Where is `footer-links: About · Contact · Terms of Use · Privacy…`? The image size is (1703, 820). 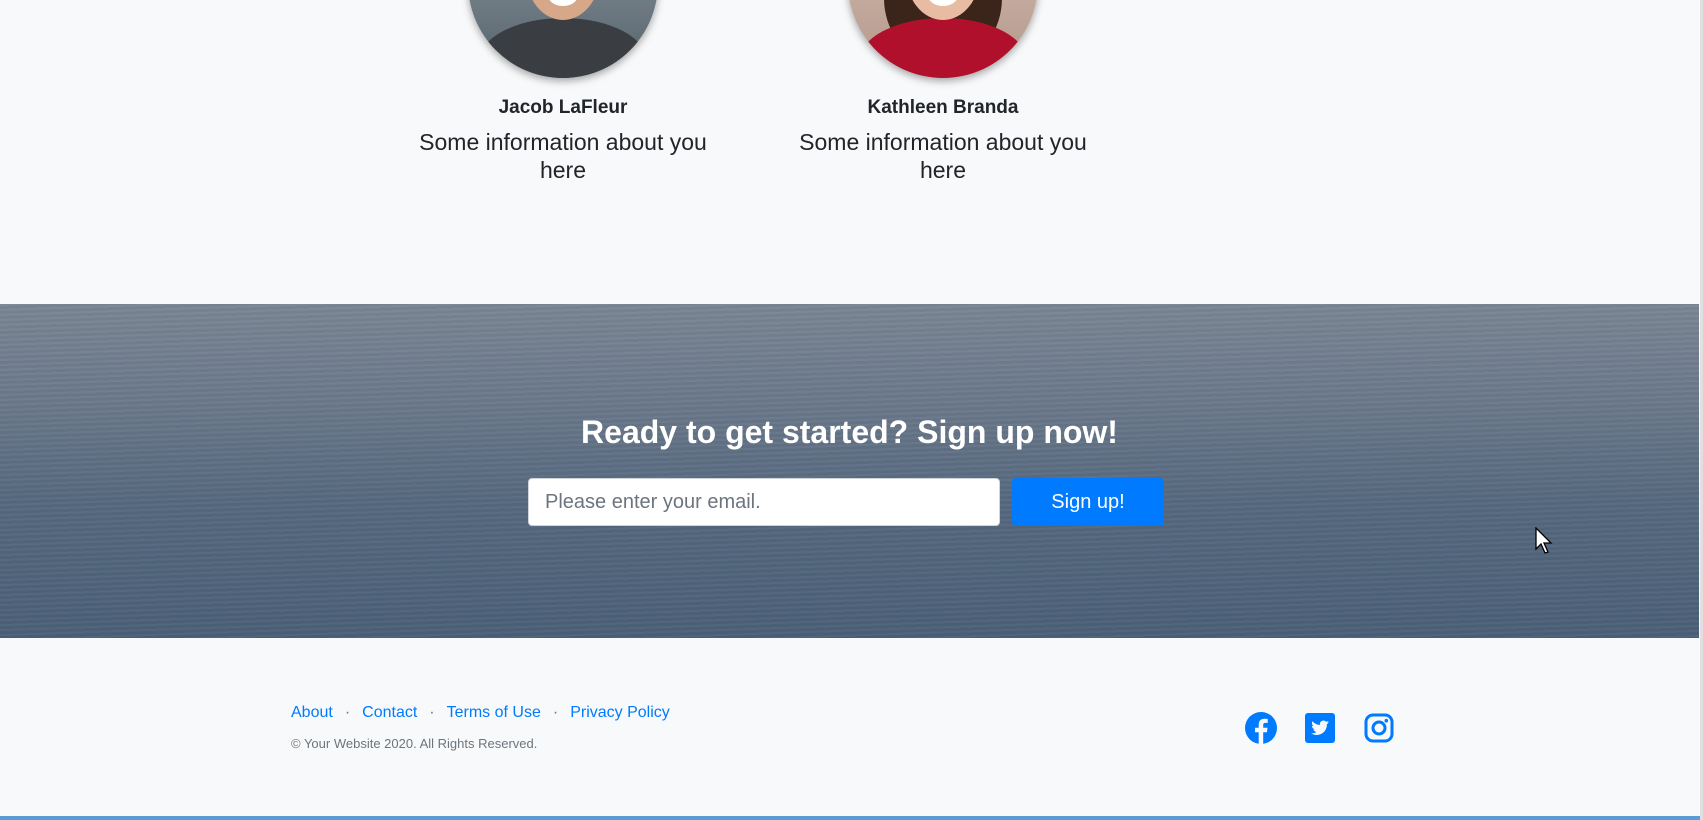 footer-links: About · Contact · Terms of Use · Privacy… is located at coordinates (480, 713).